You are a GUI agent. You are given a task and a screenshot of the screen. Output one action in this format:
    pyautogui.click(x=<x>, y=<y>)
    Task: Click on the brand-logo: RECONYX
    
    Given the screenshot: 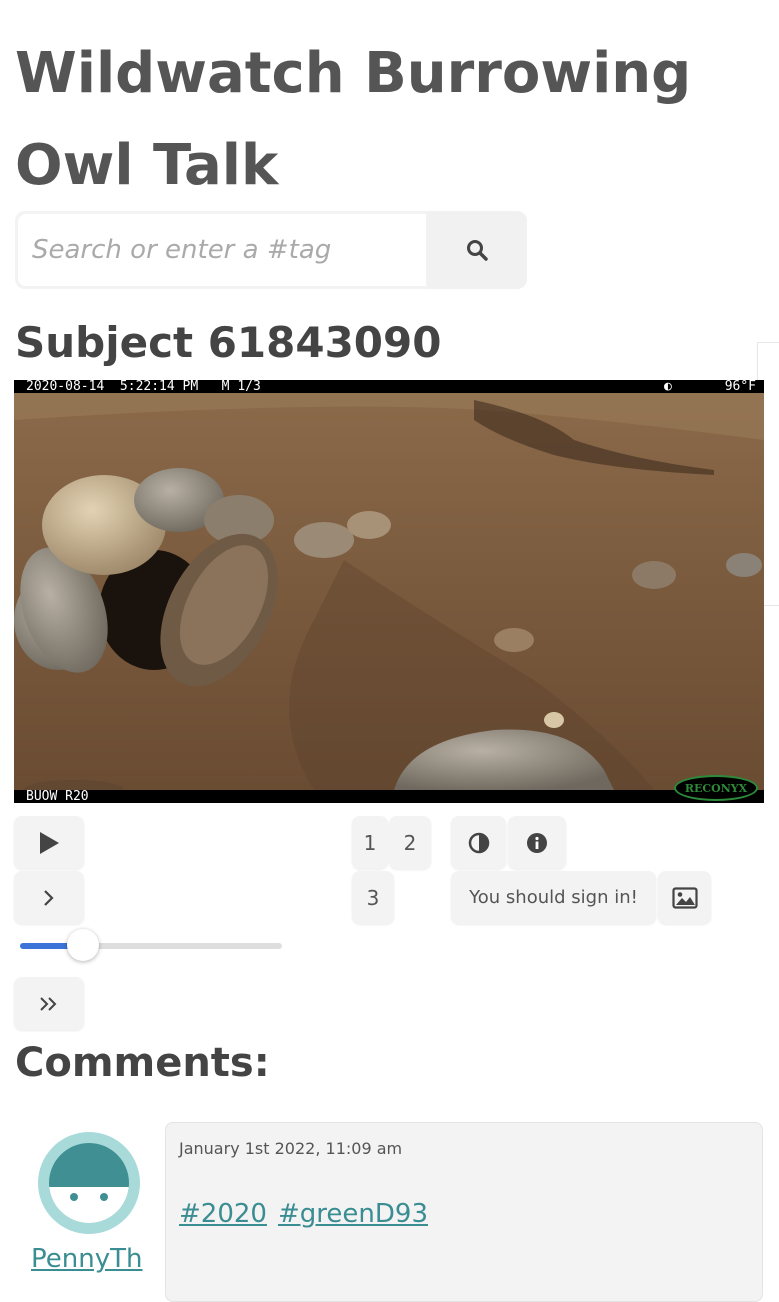 What is the action you would take?
    pyautogui.click(x=716, y=788)
    